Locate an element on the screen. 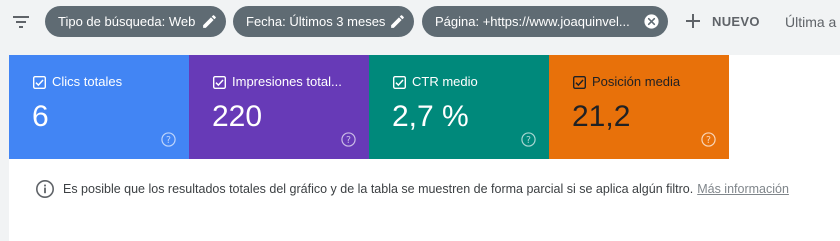 This screenshot has height=241, width=840. new-filter-button: NUEVO is located at coordinates (722, 22).